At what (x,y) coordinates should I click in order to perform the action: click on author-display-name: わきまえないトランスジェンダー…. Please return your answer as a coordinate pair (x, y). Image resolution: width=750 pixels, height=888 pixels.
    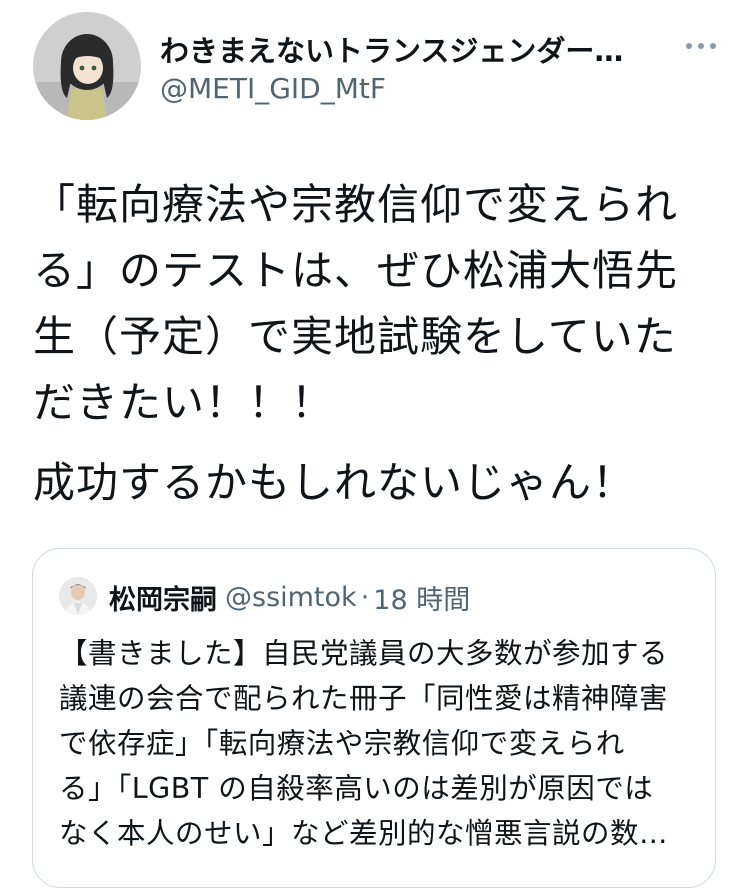
    Looking at the image, I should click on (405, 49).